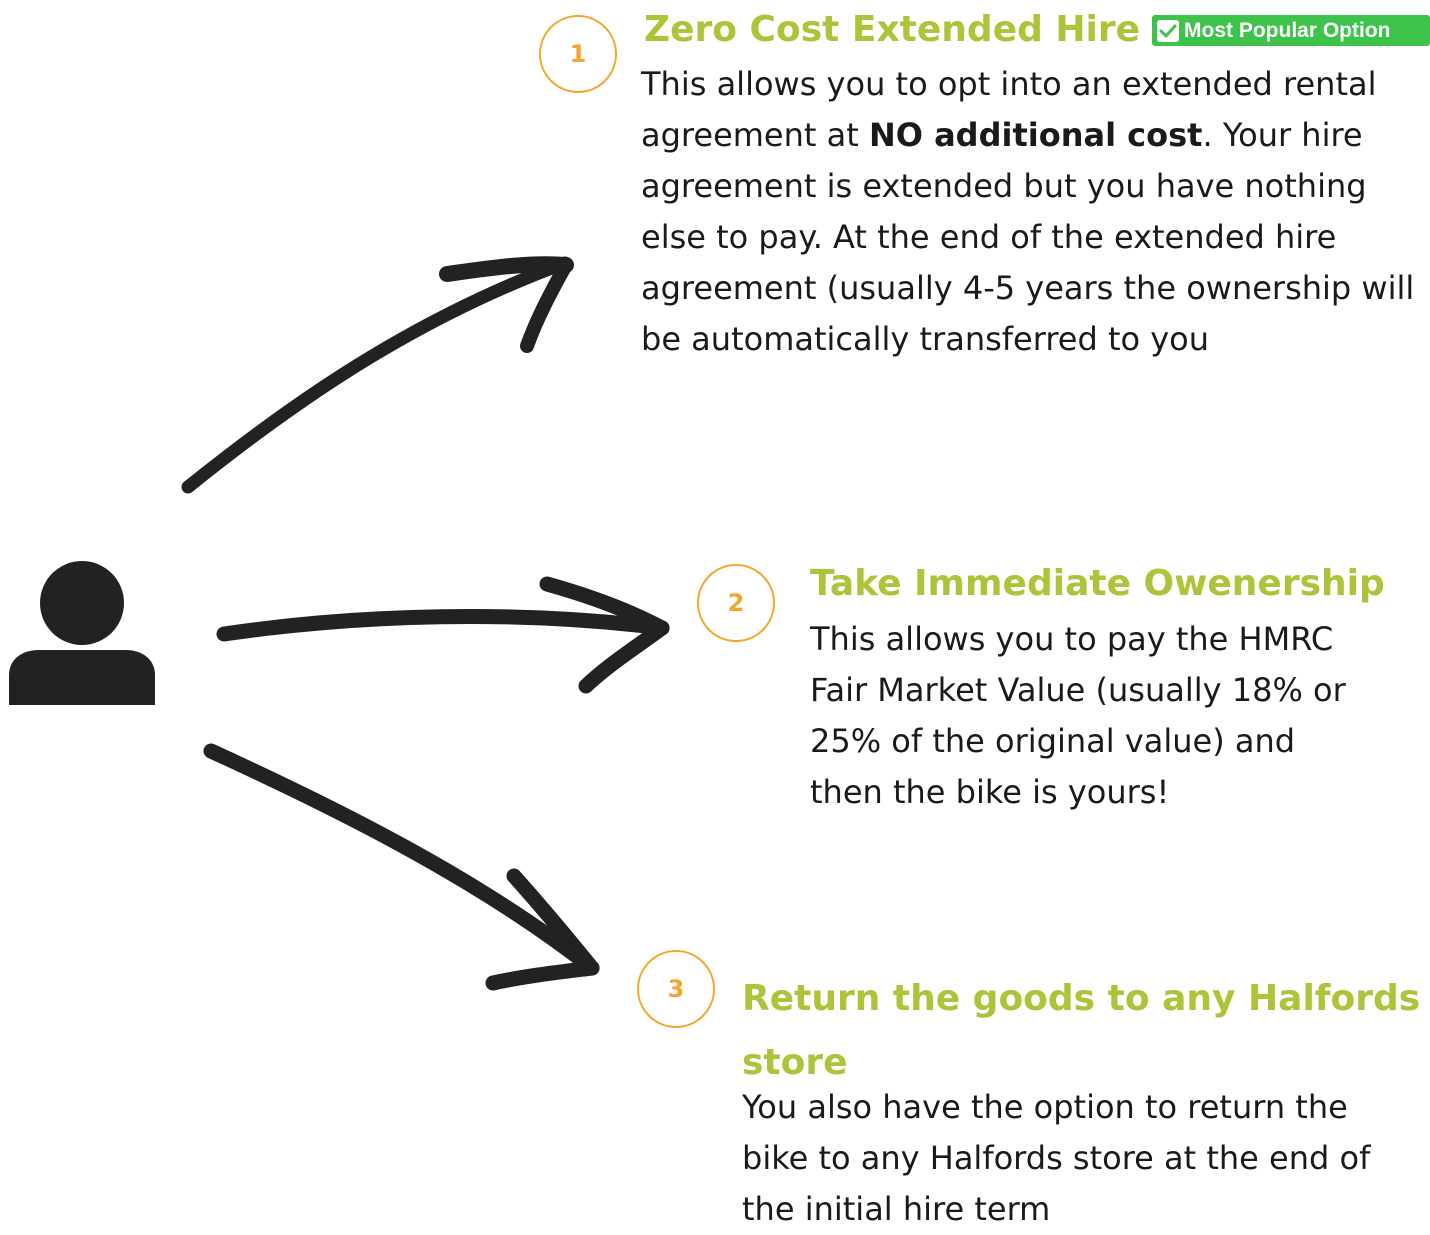  What do you see at coordinates (1168, 30) in the screenshot?
I see `check-icon` at bounding box center [1168, 30].